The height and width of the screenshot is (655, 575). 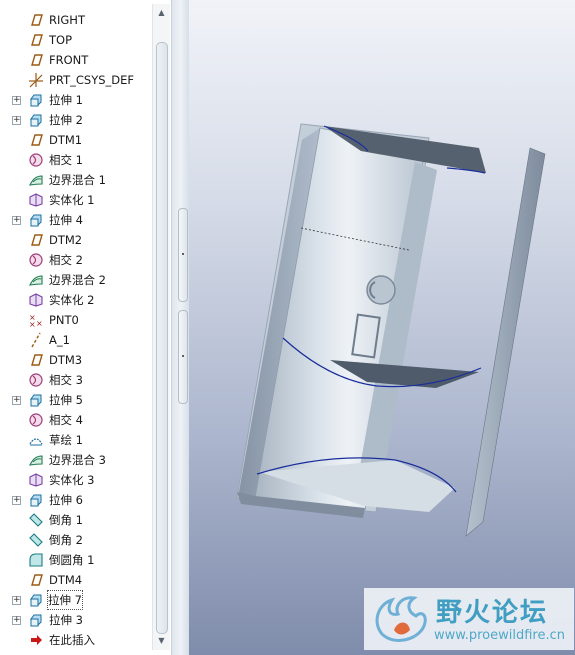 What do you see at coordinates (66, 520) in the screenshot?
I see `model-tree-item-label: 倒角 1` at bounding box center [66, 520].